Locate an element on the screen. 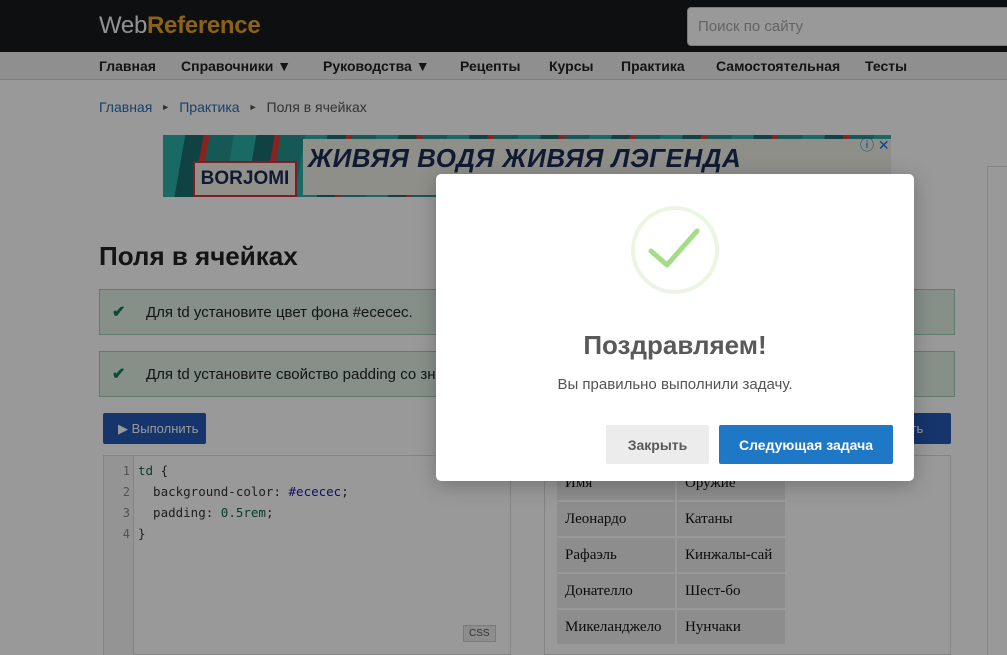 The image size is (1007, 655). success-icon is located at coordinates (675, 250).